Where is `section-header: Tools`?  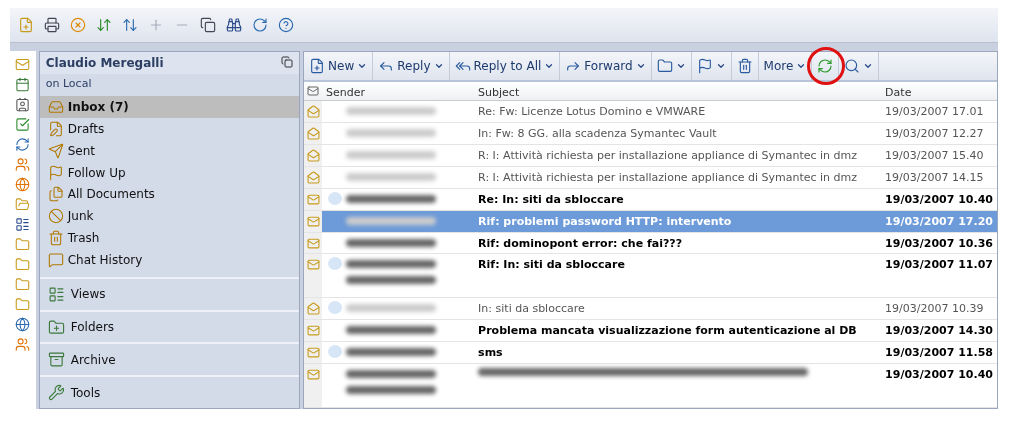
section-header: Tools is located at coordinates (169, 391).